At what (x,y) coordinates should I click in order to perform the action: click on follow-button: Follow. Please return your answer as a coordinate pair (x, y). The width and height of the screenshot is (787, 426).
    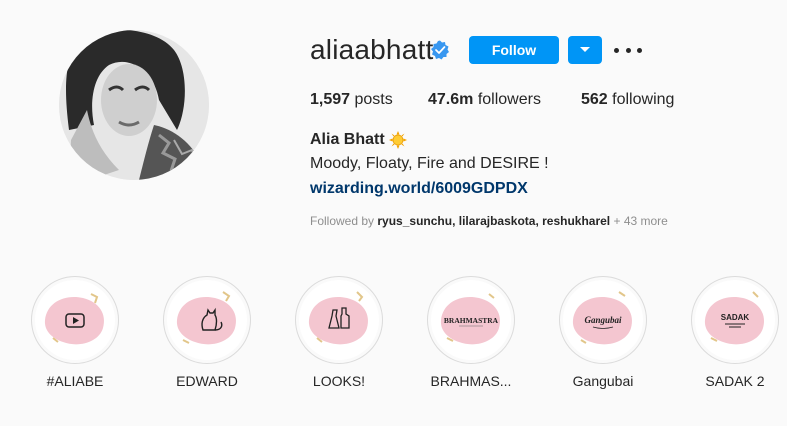
    Looking at the image, I should click on (514, 50).